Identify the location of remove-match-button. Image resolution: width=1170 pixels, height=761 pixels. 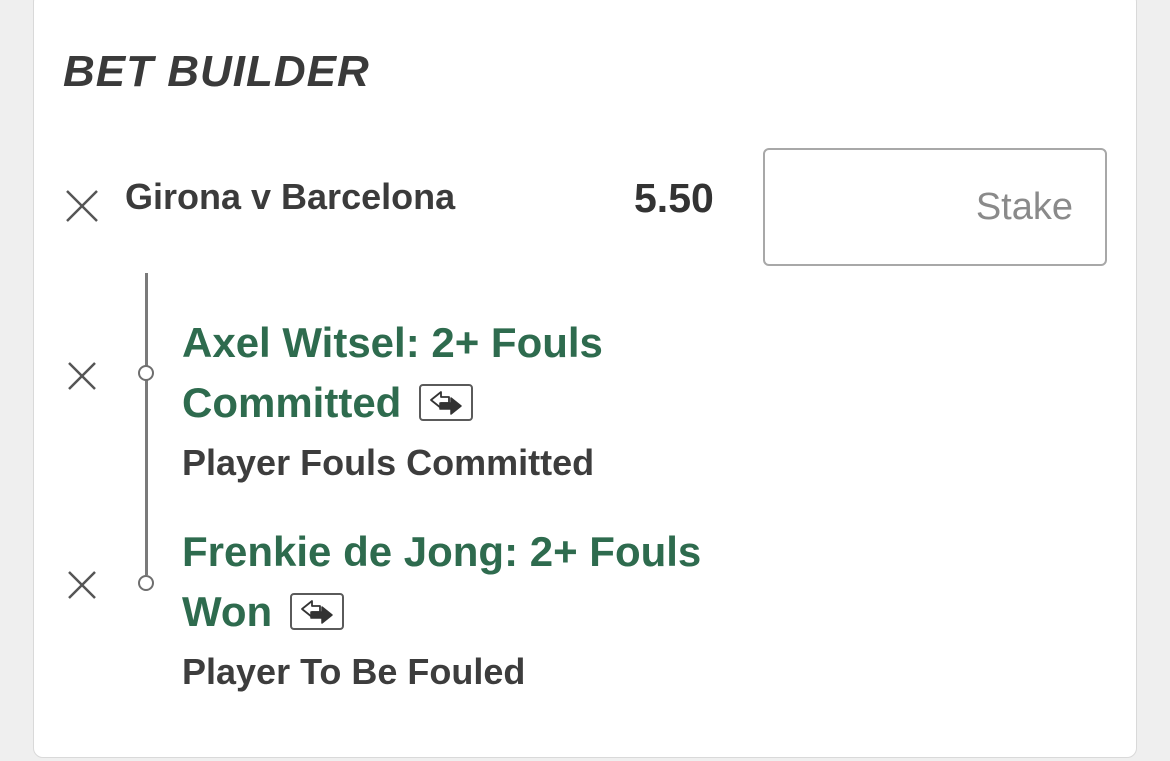
(82, 206).